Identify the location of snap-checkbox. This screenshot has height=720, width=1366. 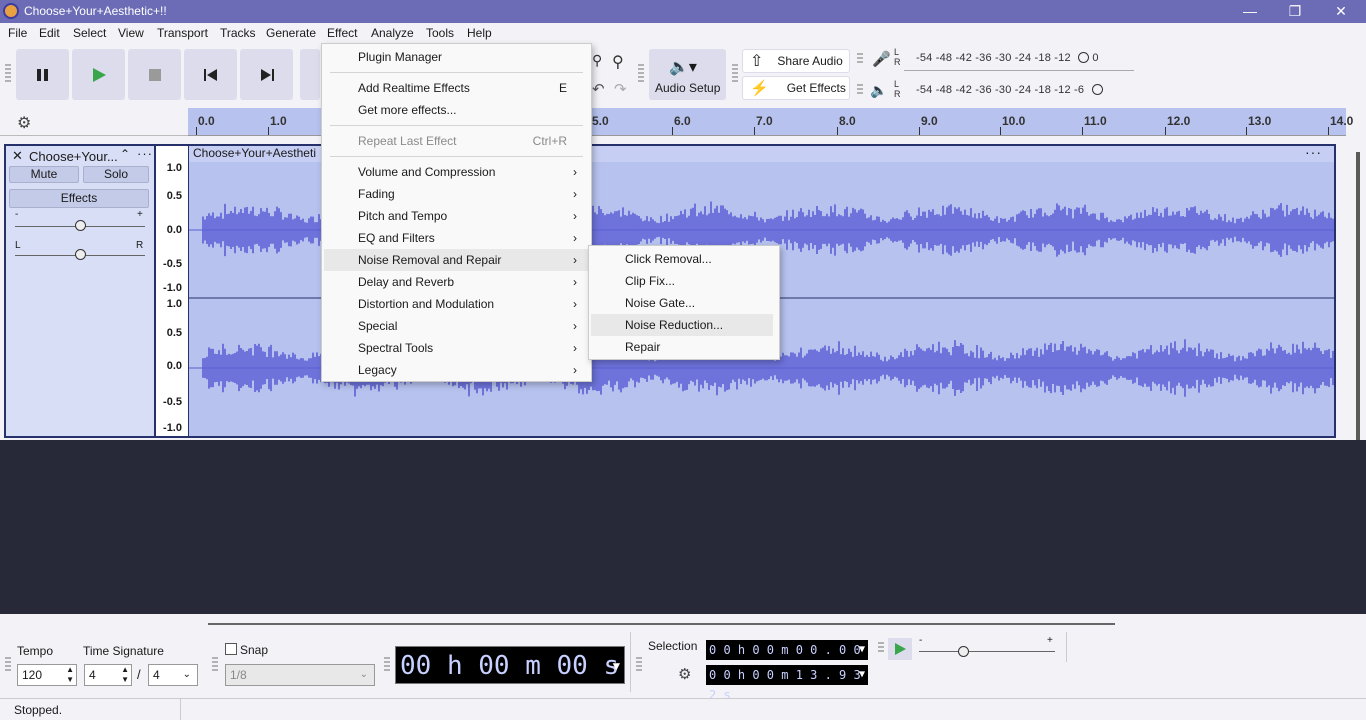
(231, 649).